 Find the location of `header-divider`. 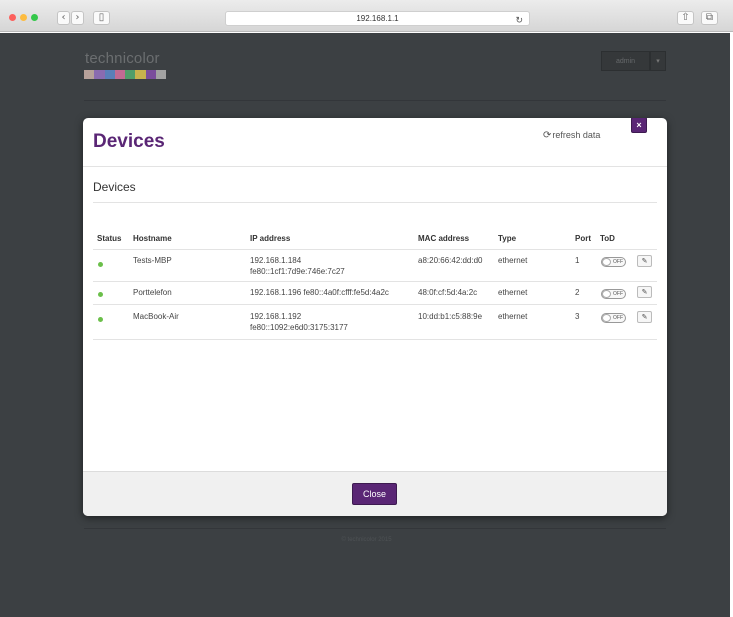

header-divider is located at coordinates (375, 100).